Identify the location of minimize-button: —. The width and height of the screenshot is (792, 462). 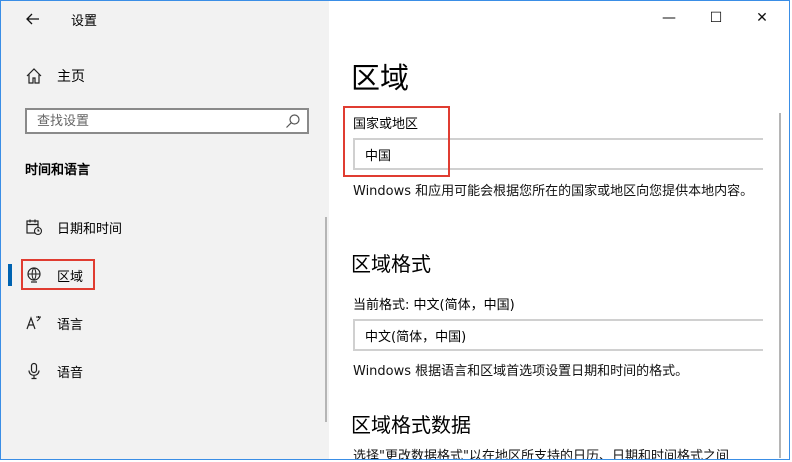
(669, 18).